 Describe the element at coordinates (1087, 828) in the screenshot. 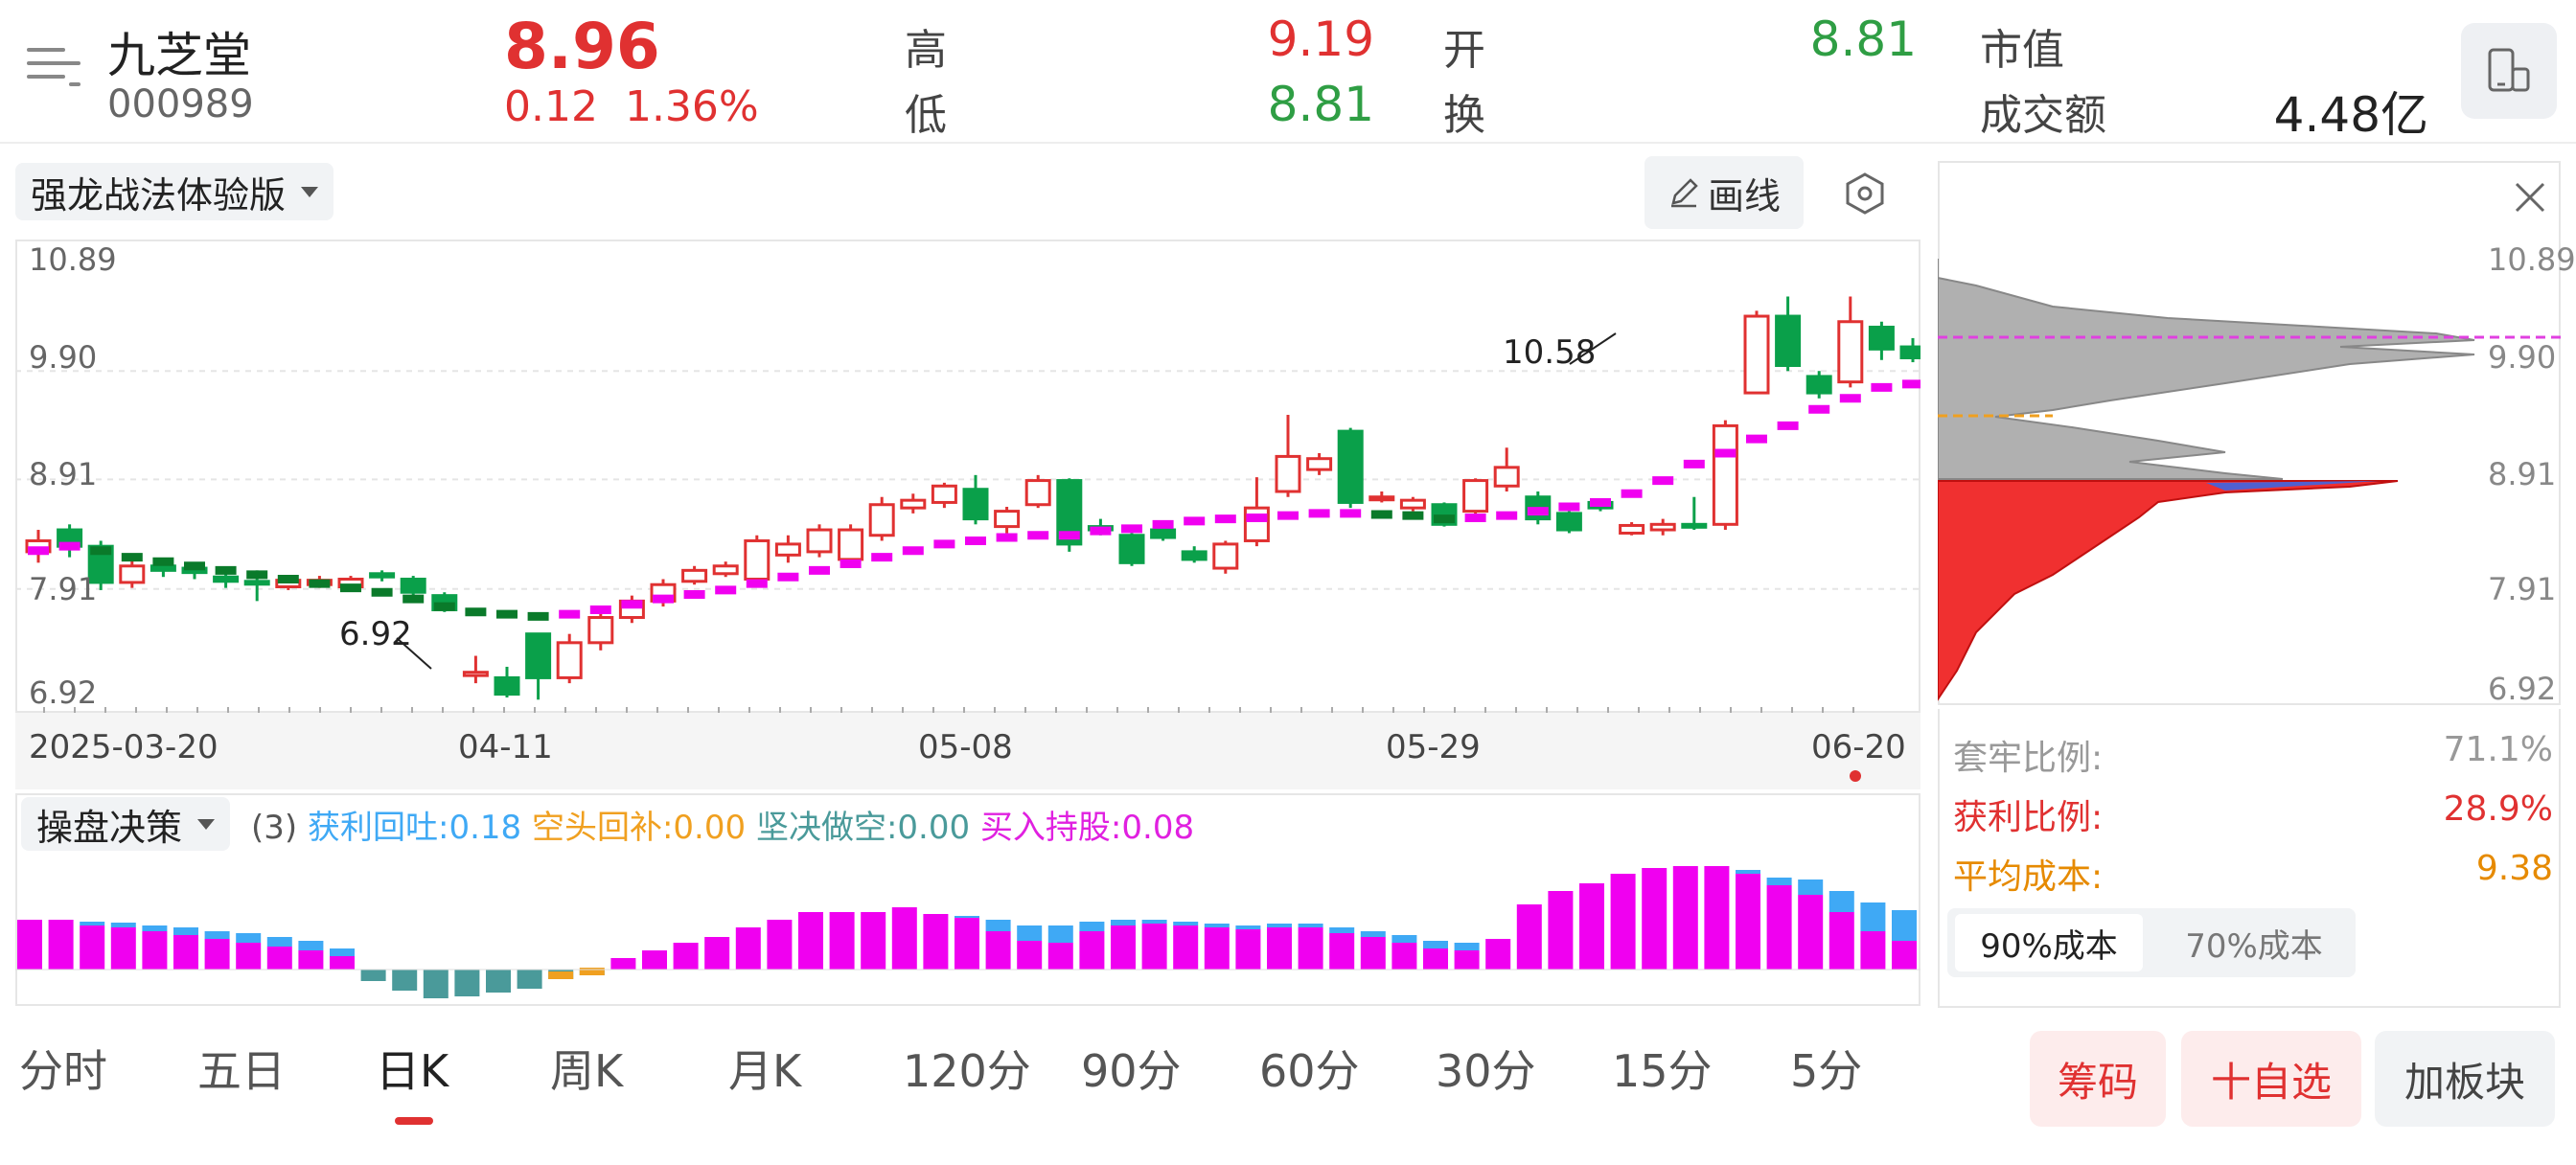

I see `legend-buy-hold: 买入持股:0.08` at that location.